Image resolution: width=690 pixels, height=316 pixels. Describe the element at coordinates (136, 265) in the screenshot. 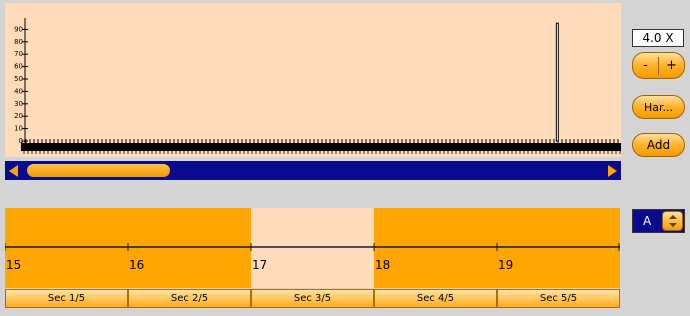

I see `timeline-tick-label: 16` at that location.